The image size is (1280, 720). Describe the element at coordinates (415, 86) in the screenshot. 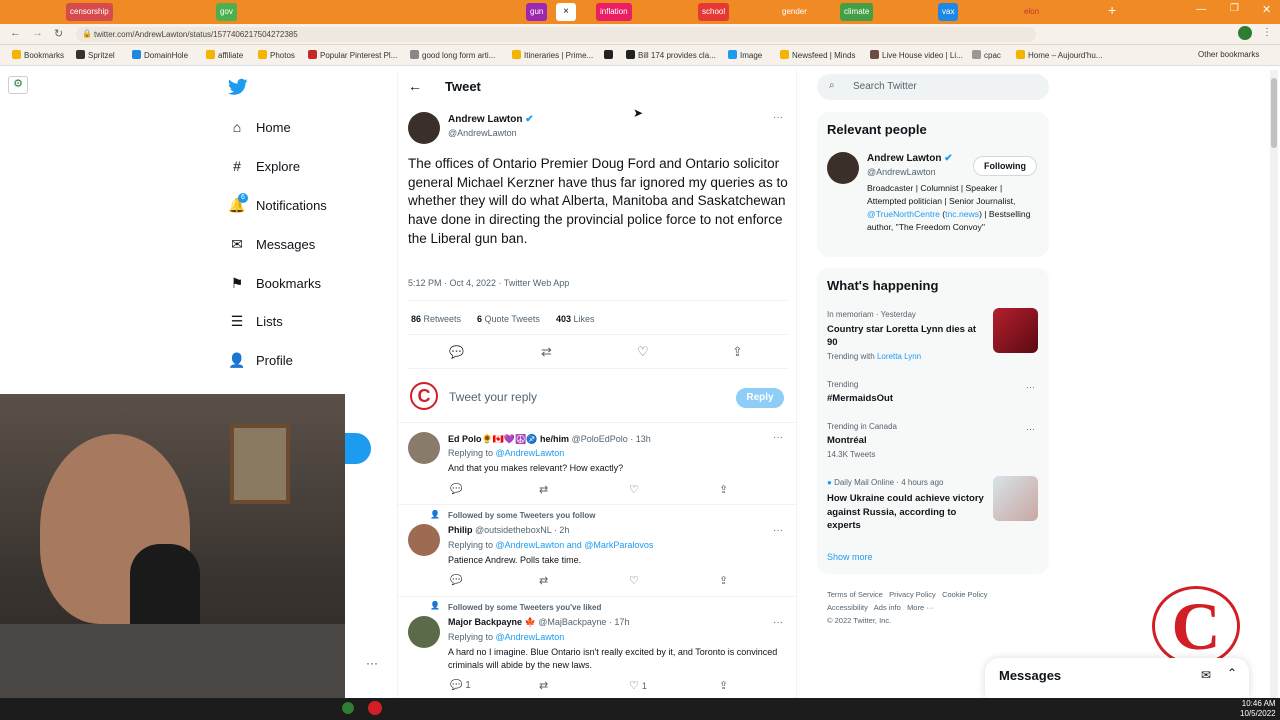

I see `back-arrow-icon: ←` at that location.